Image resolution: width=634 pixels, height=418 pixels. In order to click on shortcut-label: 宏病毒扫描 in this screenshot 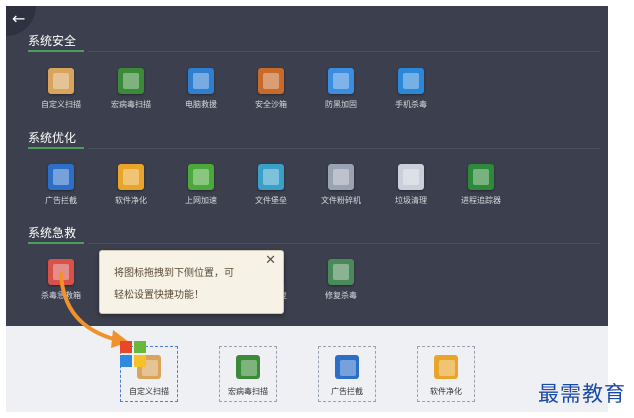, I will do `click(248, 391)`.